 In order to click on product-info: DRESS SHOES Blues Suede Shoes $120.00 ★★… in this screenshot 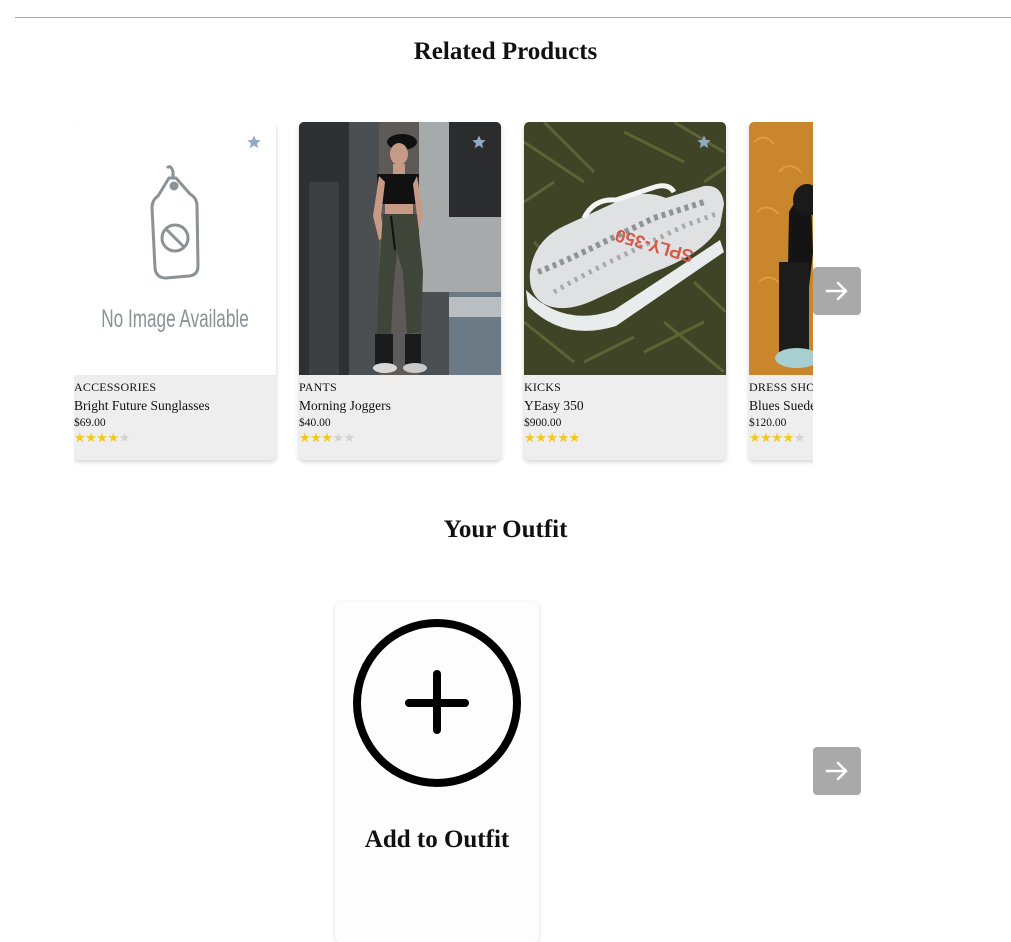, I will do `click(781, 413)`.